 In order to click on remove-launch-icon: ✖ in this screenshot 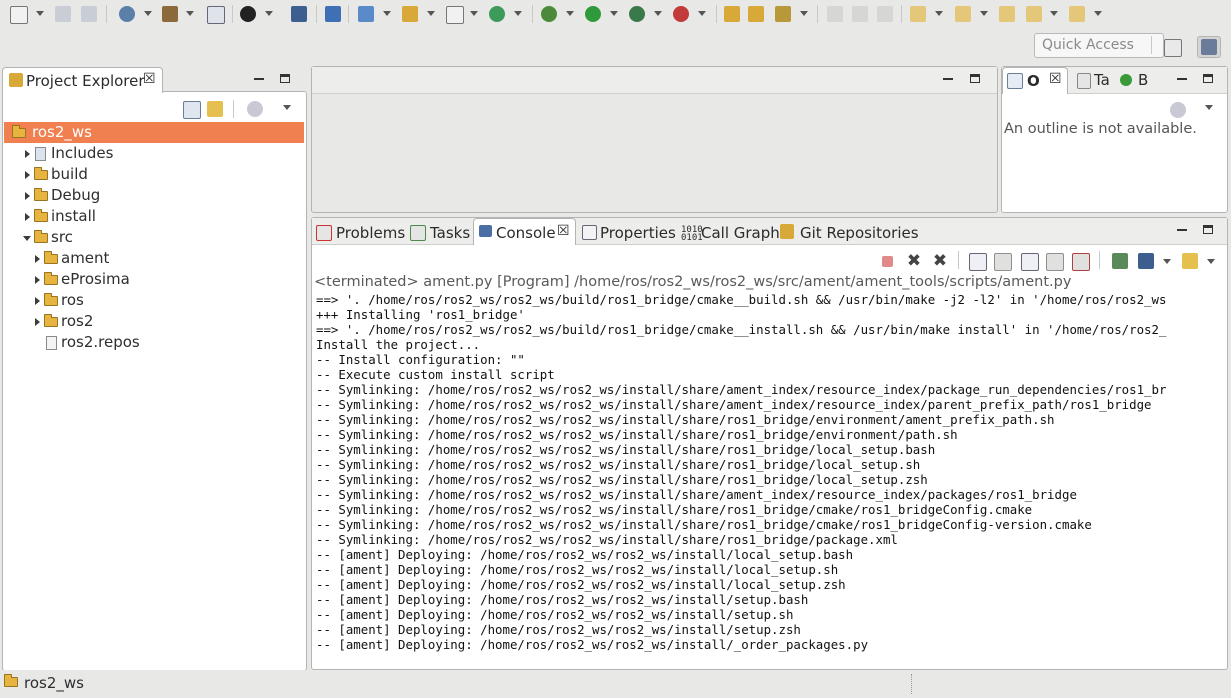, I will do `click(914, 261)`.